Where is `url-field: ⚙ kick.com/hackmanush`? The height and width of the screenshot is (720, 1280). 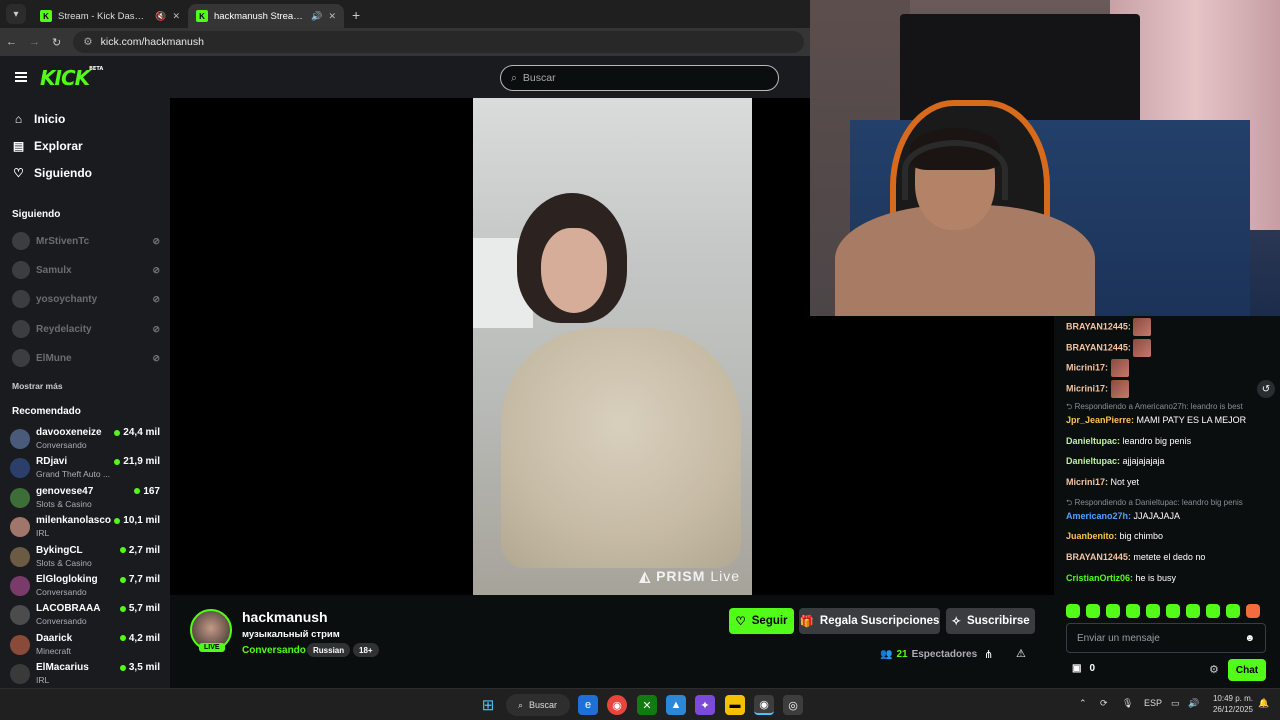 url-field: ⚙ kick.com/hackmanush is located at coordinates (438, 42).